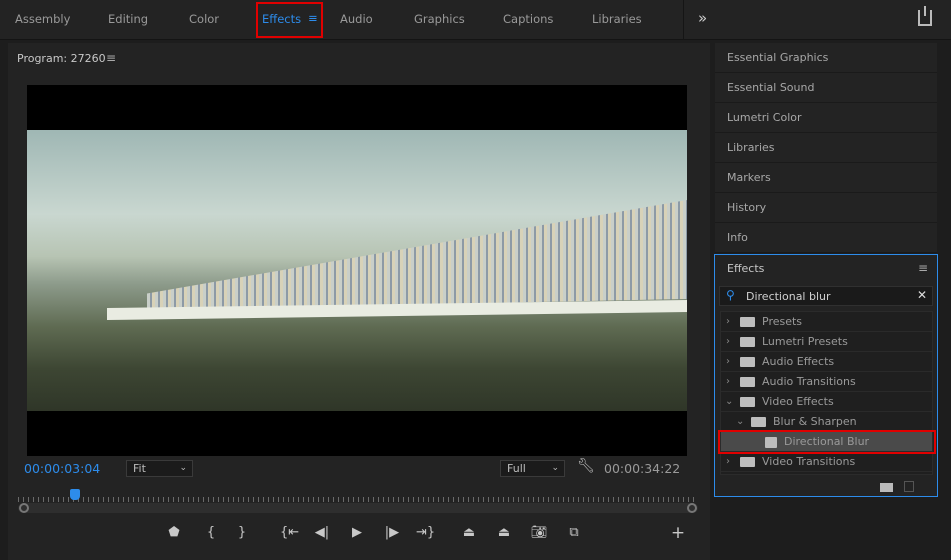 The height and width of the screenshot is (560, 951). Describe the element at coordinates (159, 468) in the screenshot. I see `zoom-select: Fit ⌄` at that location.